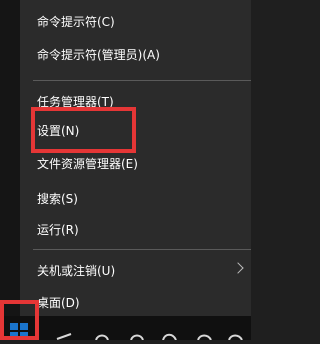 The width and height of the screenshot is (320, 344). I want to click on menu-item-command-prompt-admin: 命令提示符(管理员)(A), so click(135, 55).